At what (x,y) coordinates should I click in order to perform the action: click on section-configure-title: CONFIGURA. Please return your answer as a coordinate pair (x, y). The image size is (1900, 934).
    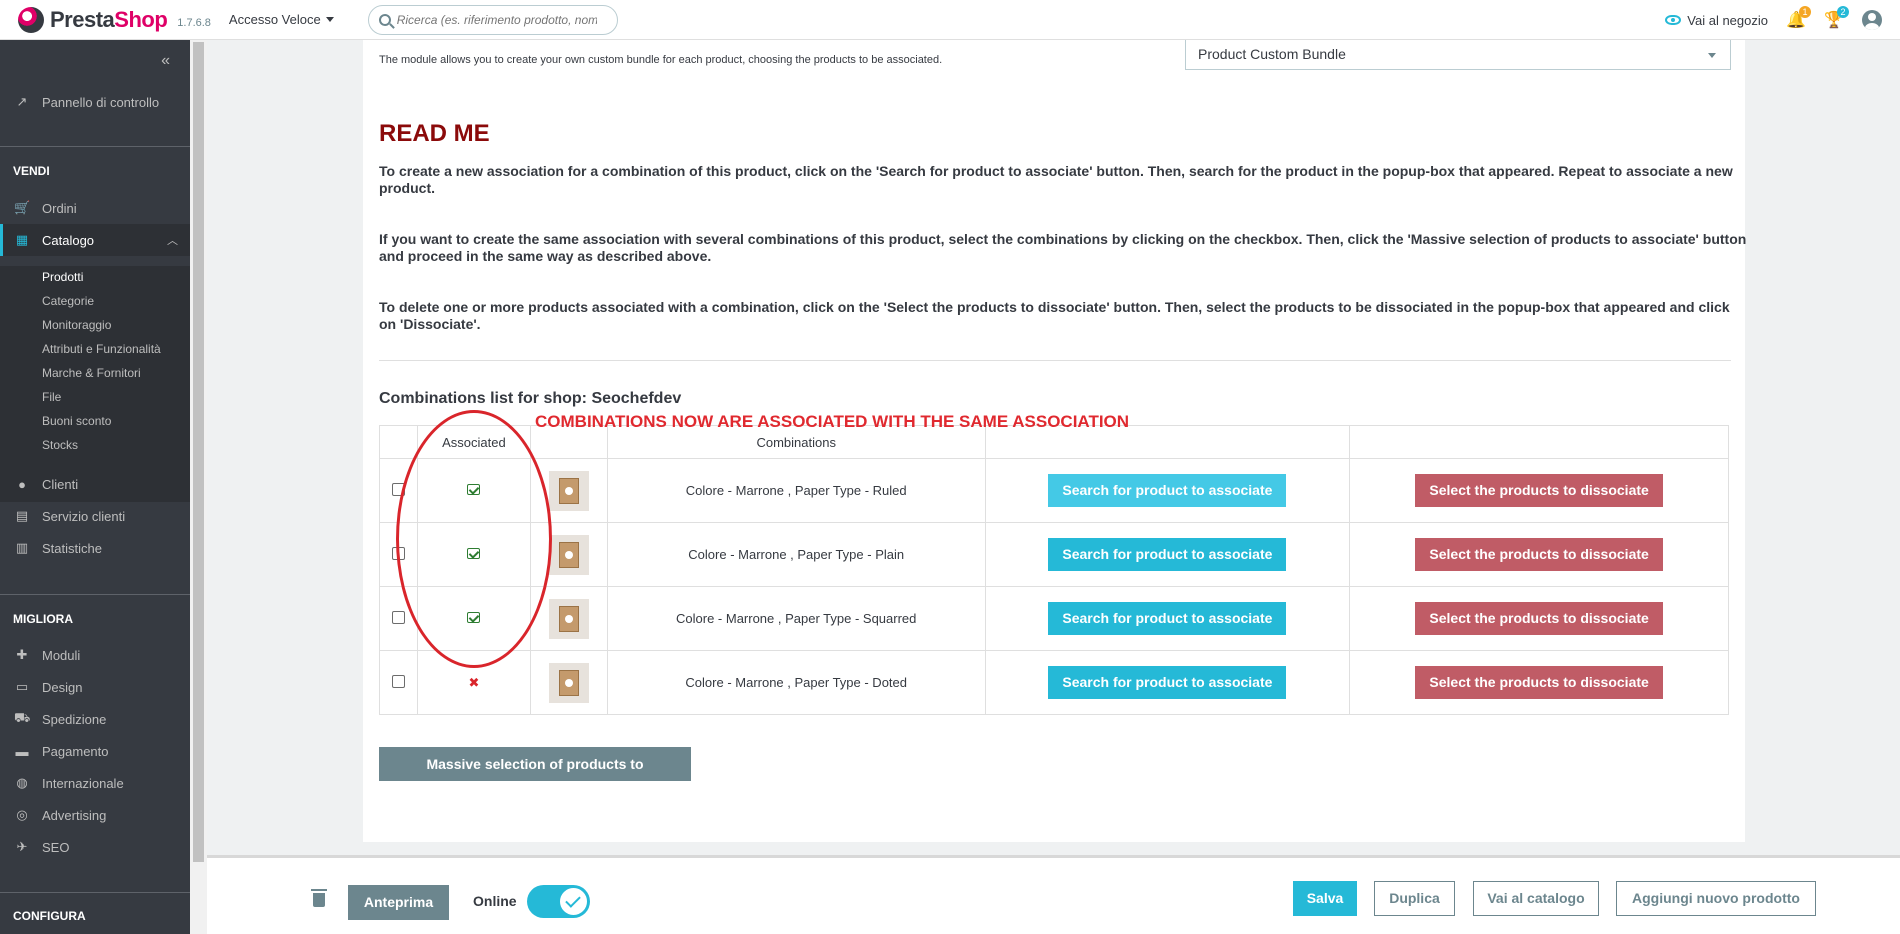
    Looking at the image, I should click on (49, 916).